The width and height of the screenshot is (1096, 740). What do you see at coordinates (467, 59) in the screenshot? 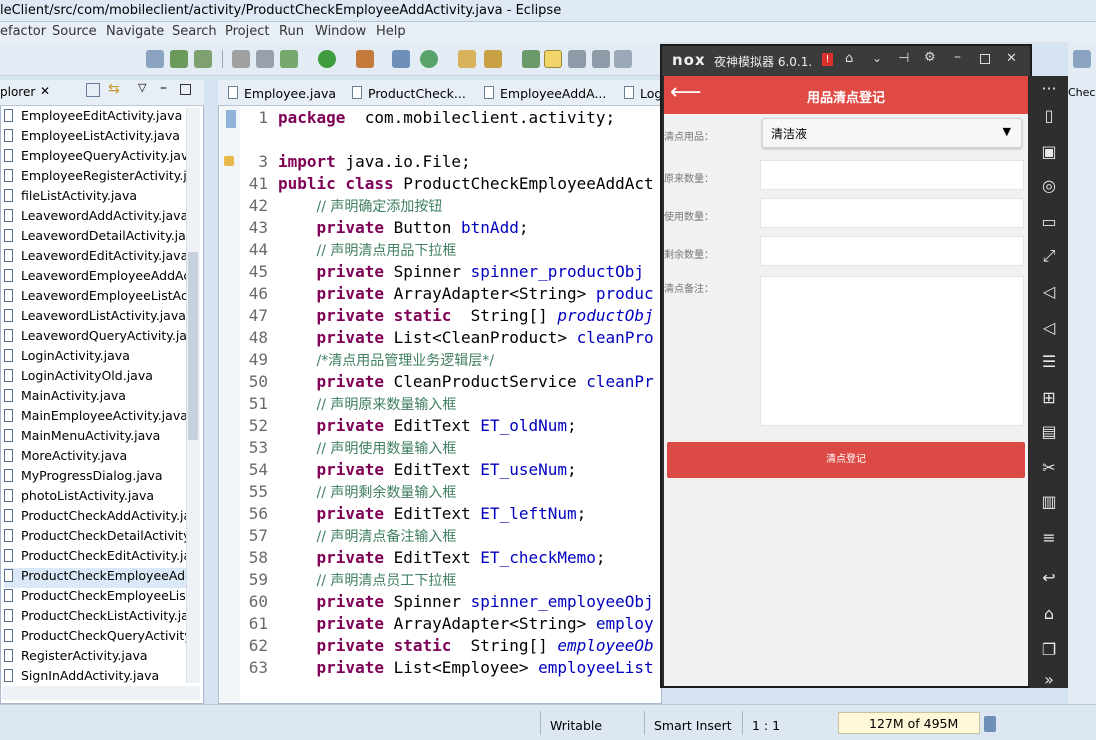
I see `open-folder-icon` at bounding box center [467, 59].